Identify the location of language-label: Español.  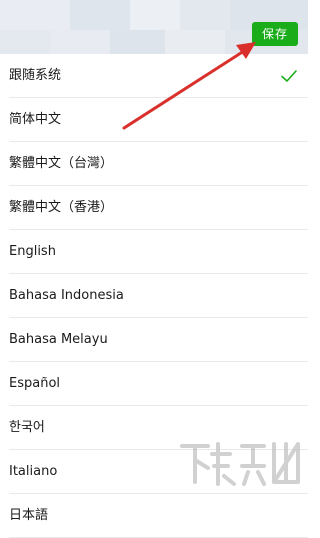
(35, 383).